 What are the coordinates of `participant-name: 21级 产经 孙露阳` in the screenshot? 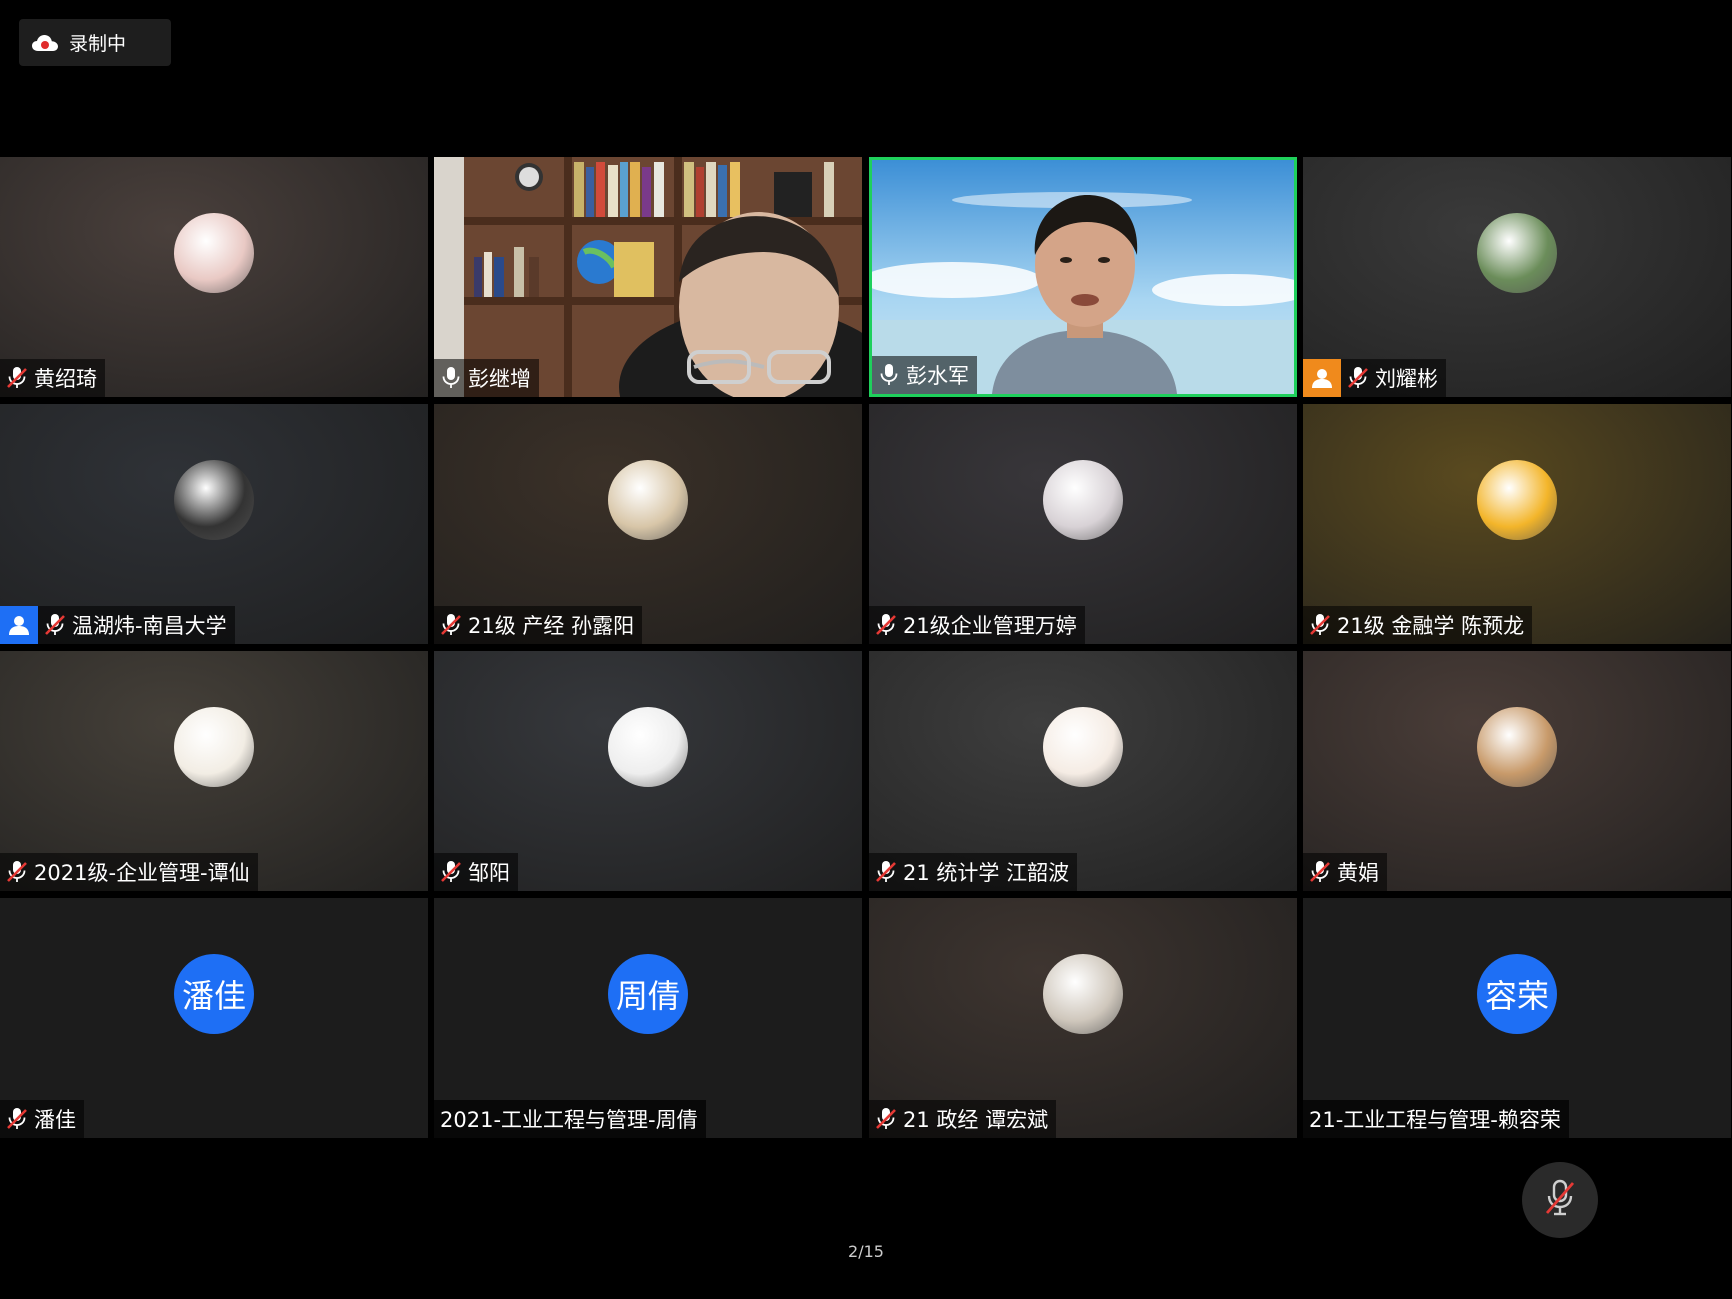 It's located at (551, 626).